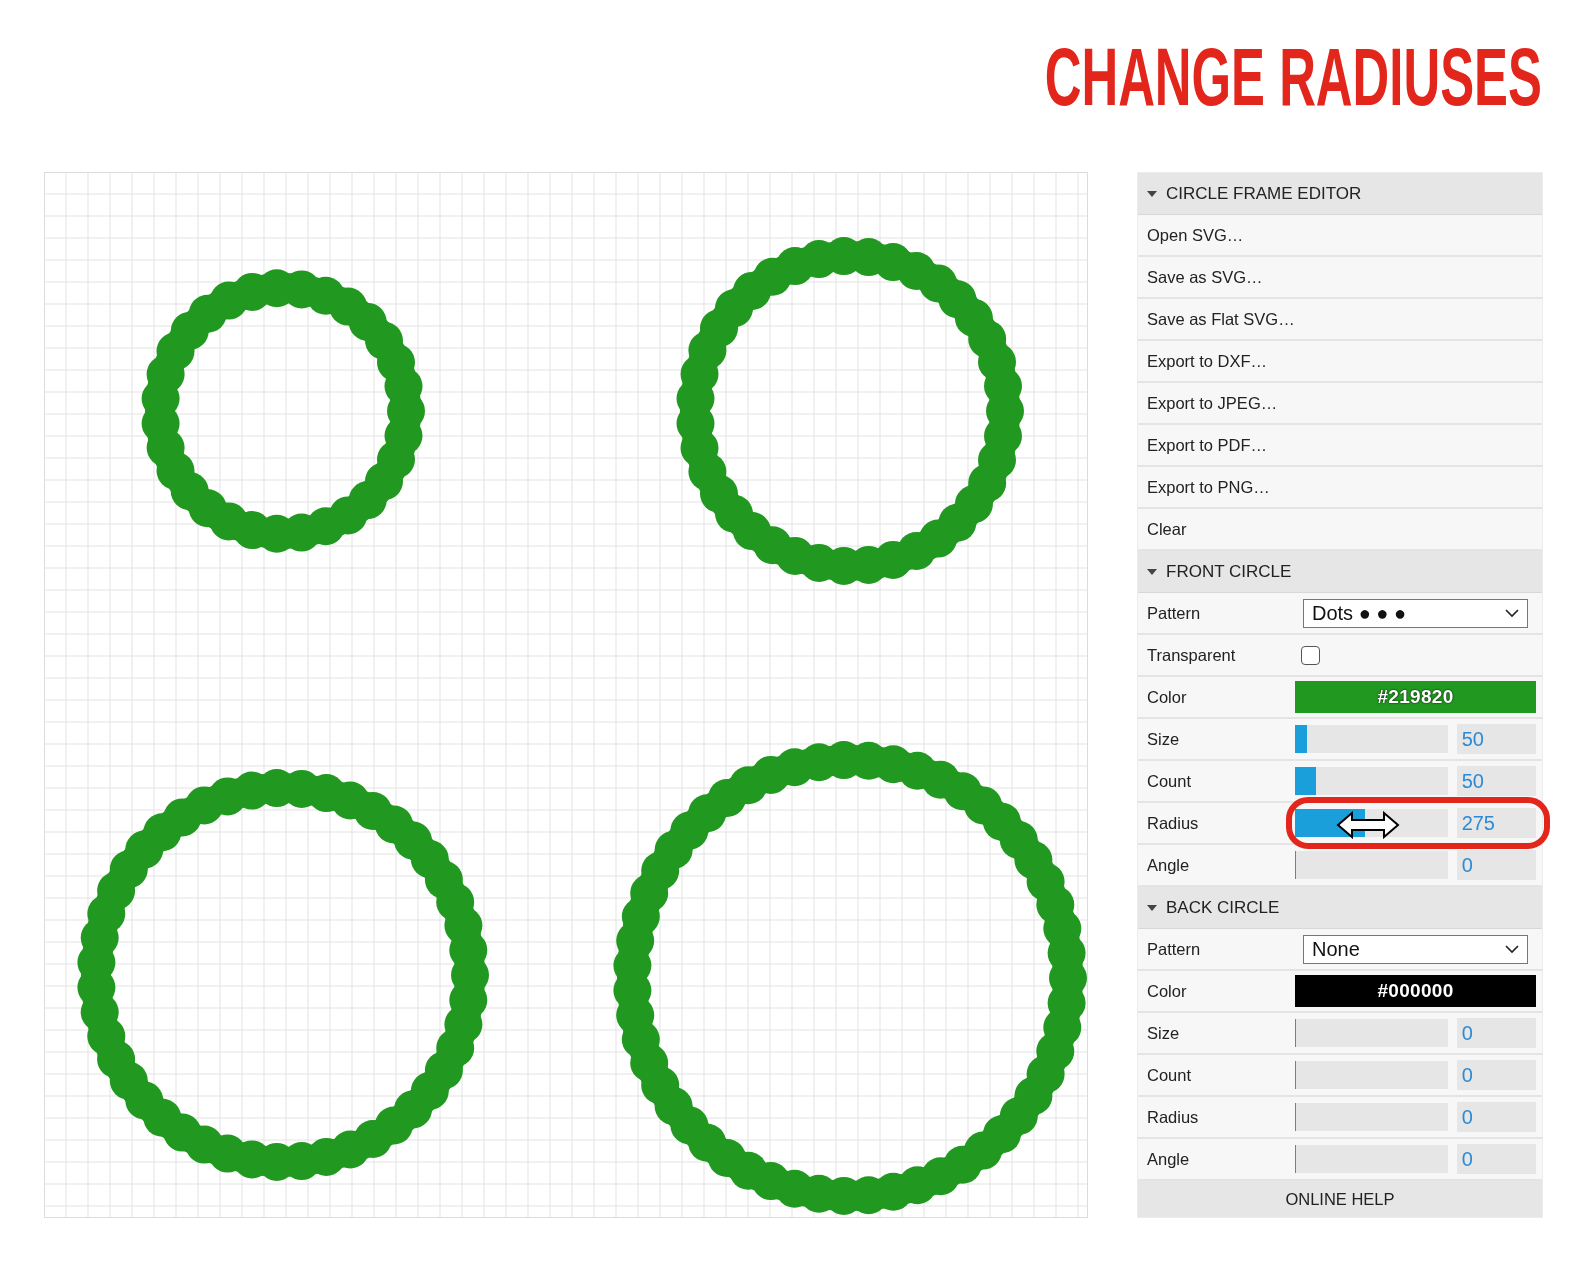  Describe the element at coordinates (1340, 1199) in the screenshot. I see `online-help-button: ONLINE HELP` at that location.